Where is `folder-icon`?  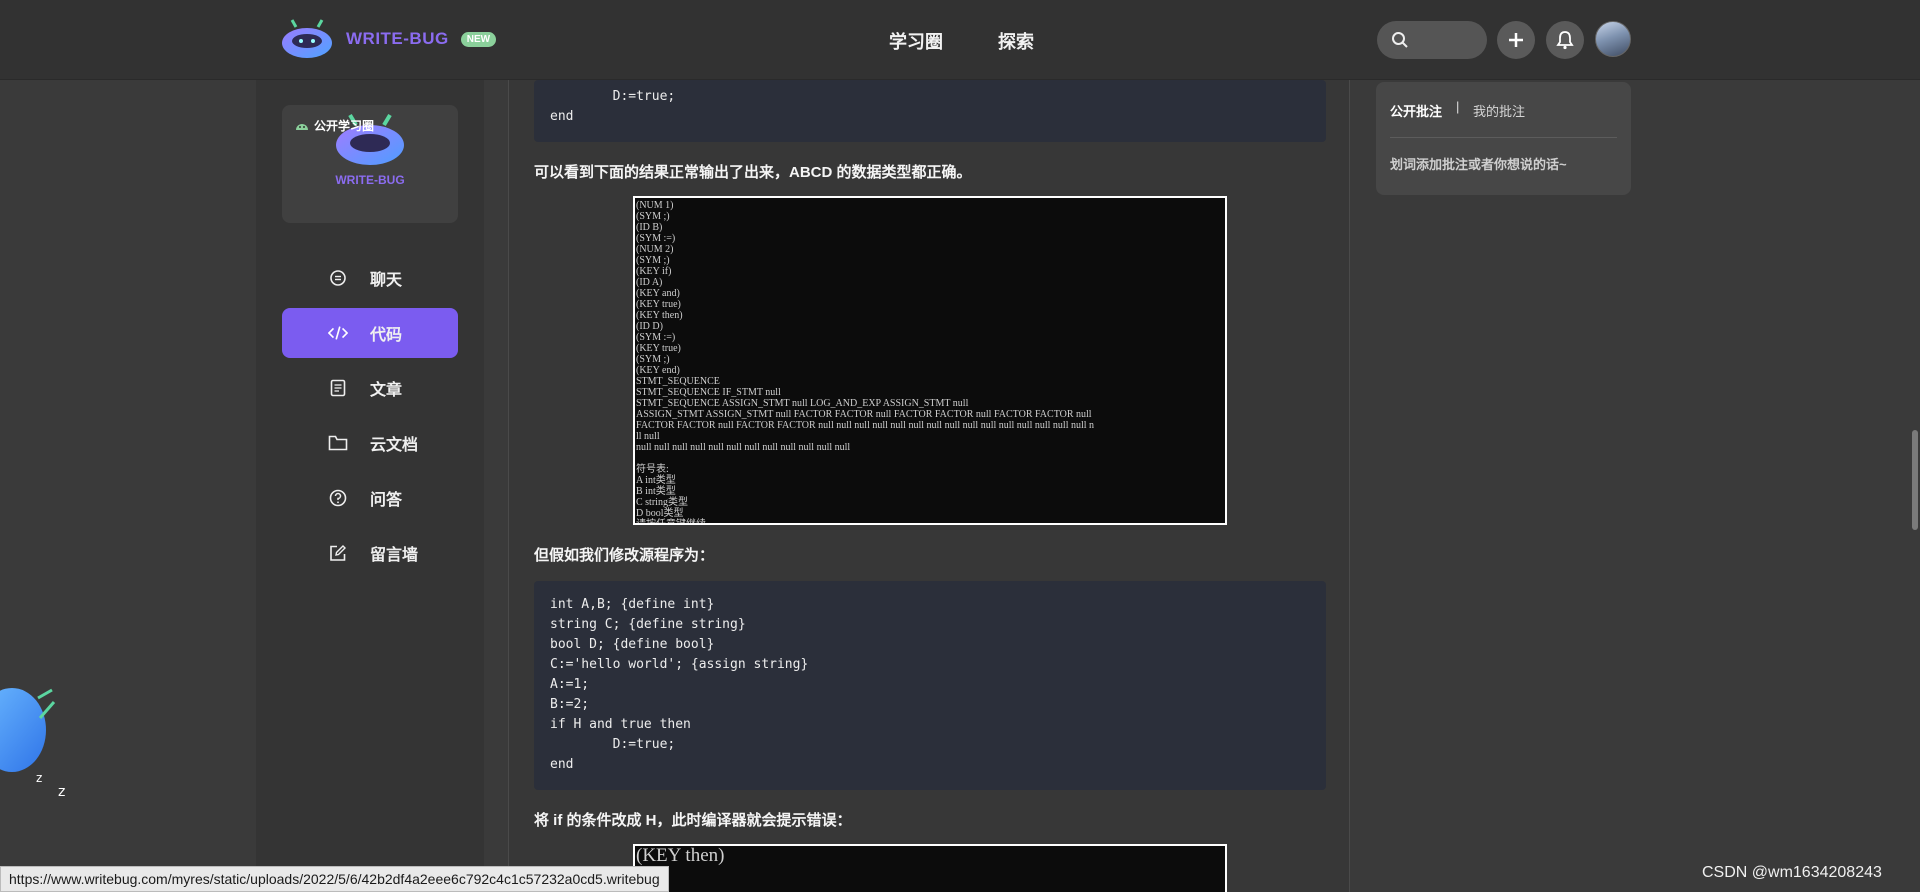
folder-icon is located at coordinates (338, 443).